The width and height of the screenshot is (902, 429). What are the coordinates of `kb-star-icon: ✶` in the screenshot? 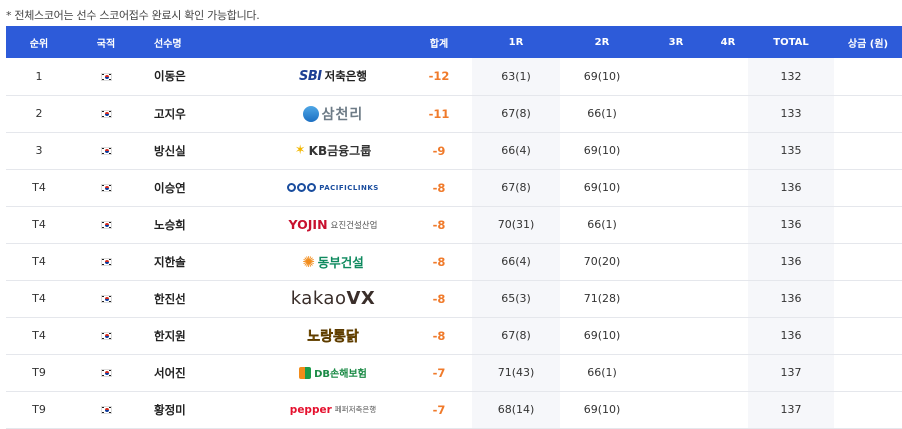 It's located at (300, 150).